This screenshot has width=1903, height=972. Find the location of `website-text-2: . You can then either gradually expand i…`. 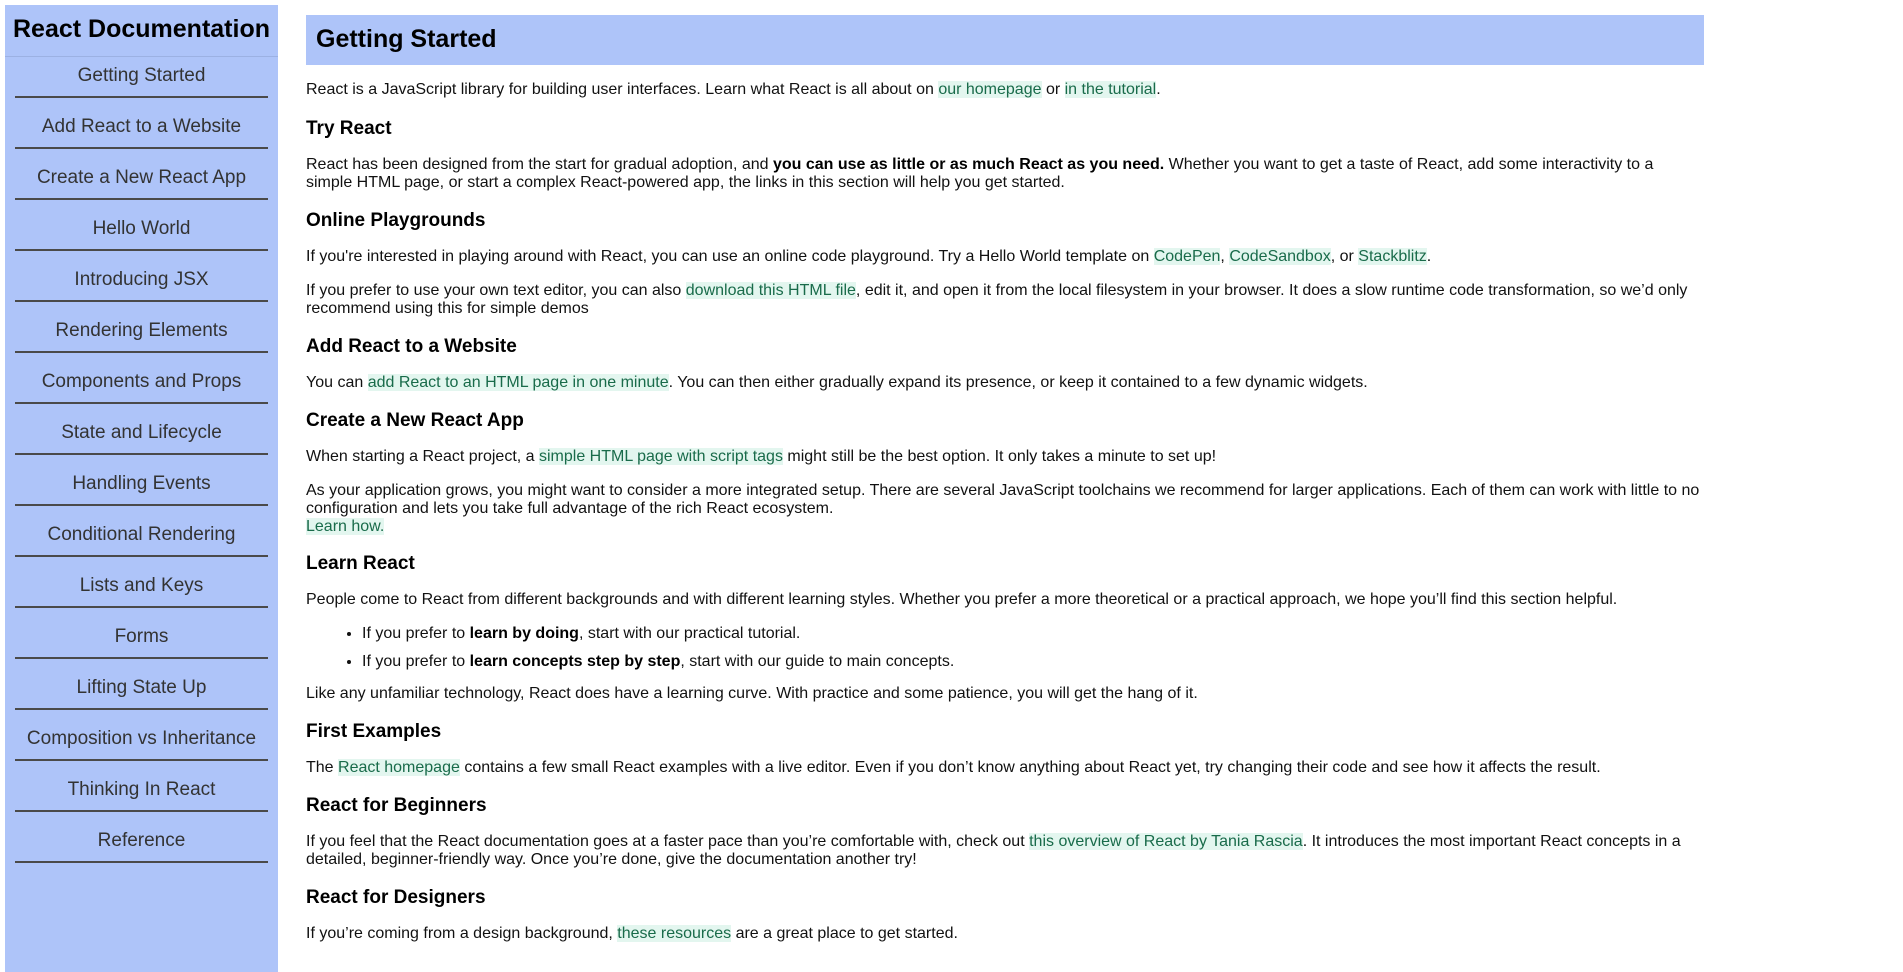

website-text-2: . You can then either gradually expand i… is located at coordinates (1018, 382).